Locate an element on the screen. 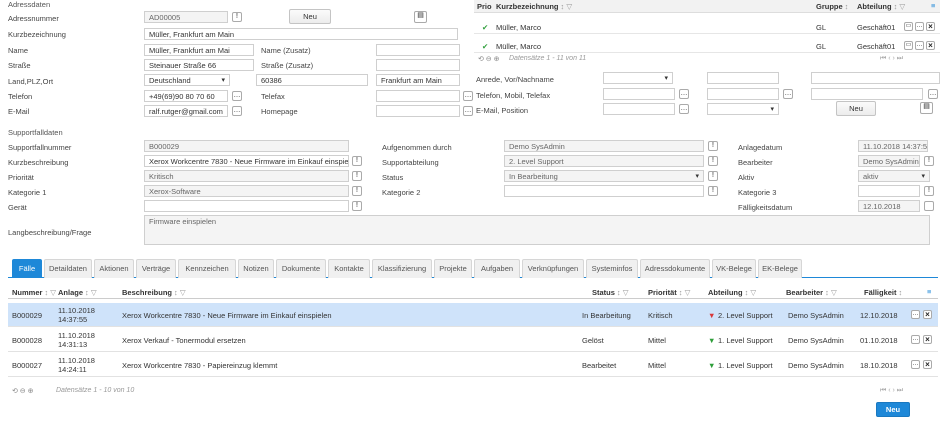  contact-phone-field is located at coordinates (639, 94).